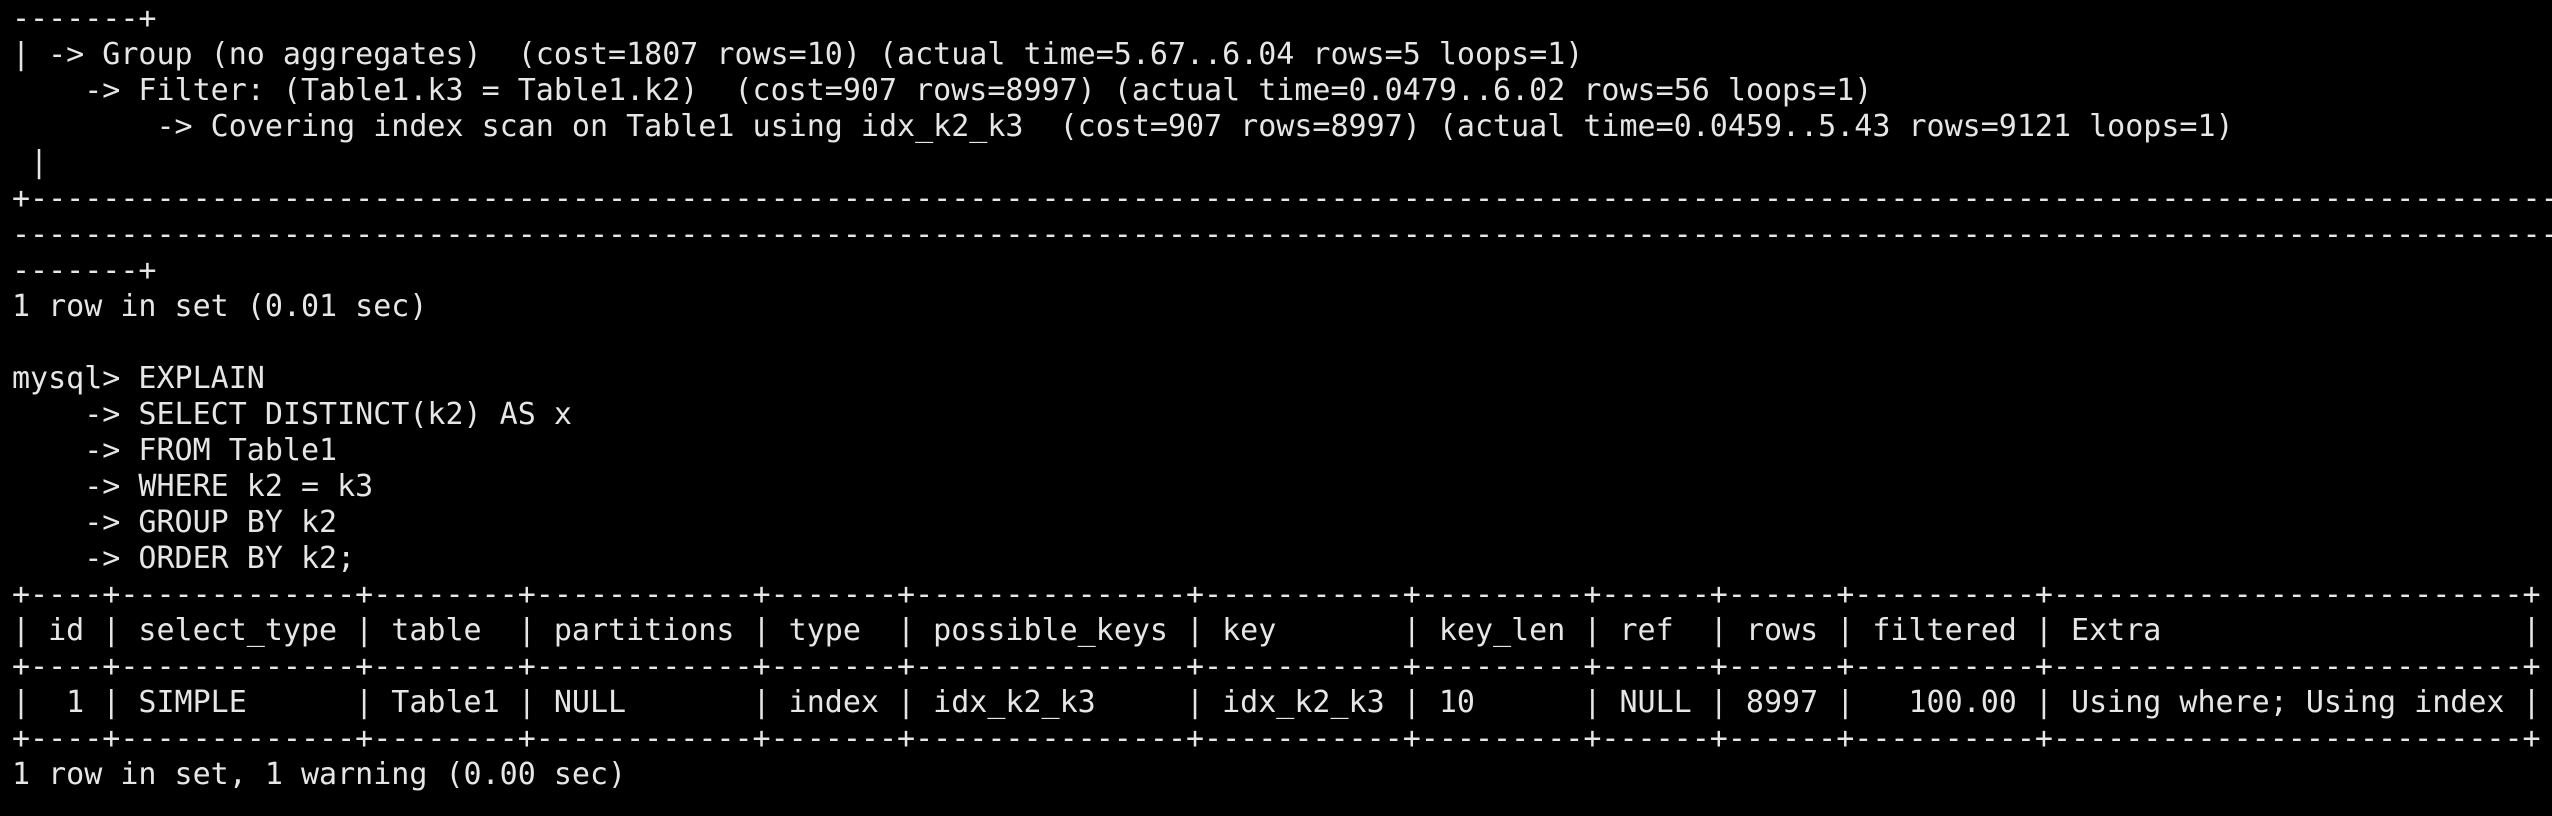 The width and height of the screenshot is (2552, 816). I want to click on terminal-line: 1 row in set, 1 warning (0.00 sec), so click(319, 774).